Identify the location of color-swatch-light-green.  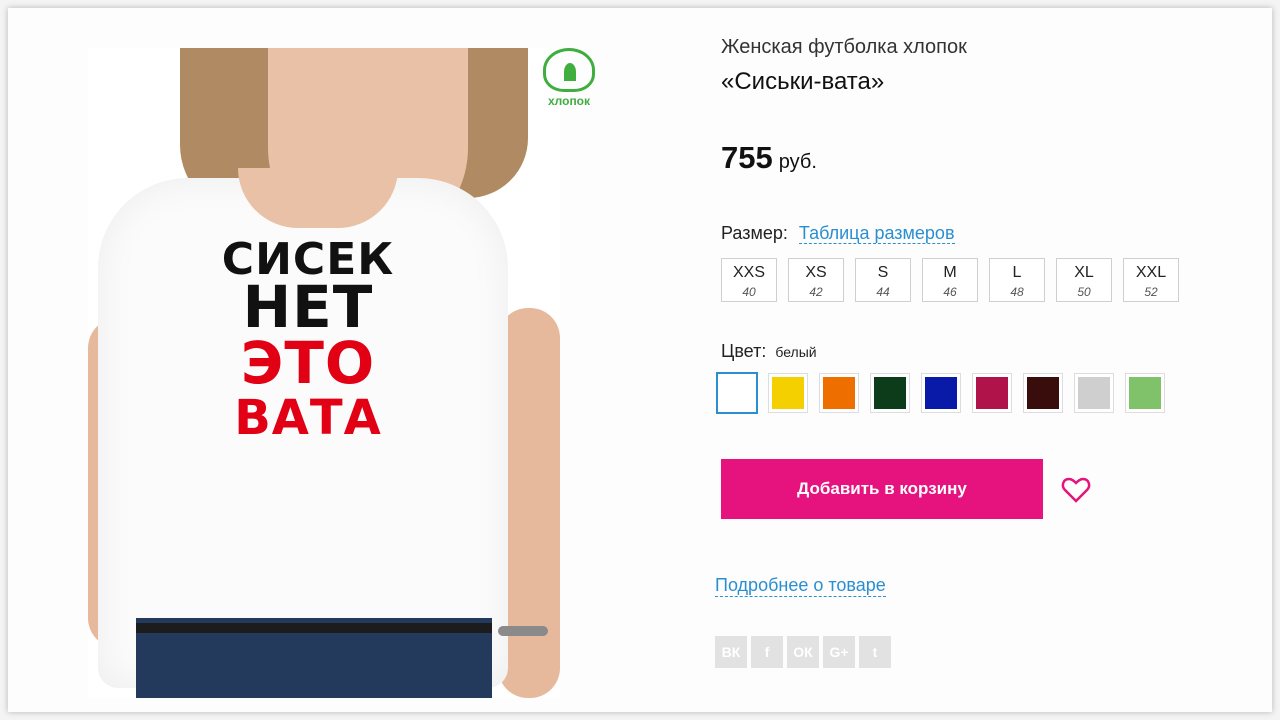
(1145, 393).